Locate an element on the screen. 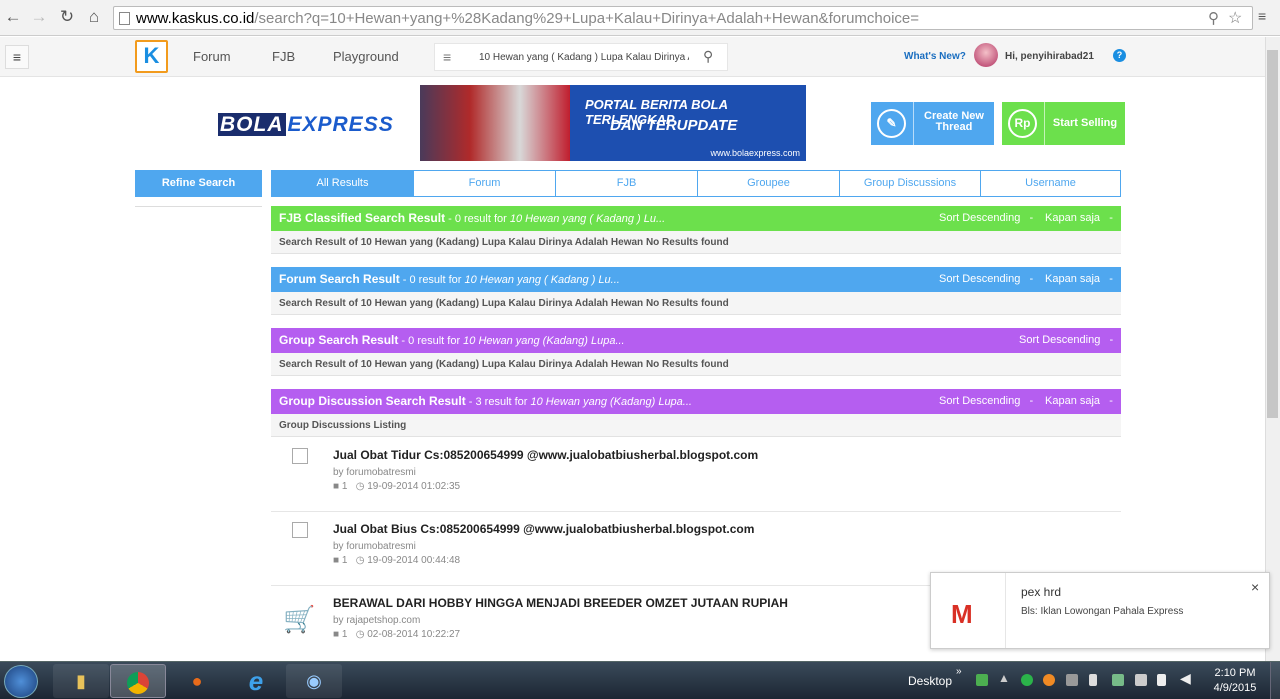 Image resolution: width=1280 pixels, height=699 pixels. tray-network-icon is located at coordinates (1118, 680).